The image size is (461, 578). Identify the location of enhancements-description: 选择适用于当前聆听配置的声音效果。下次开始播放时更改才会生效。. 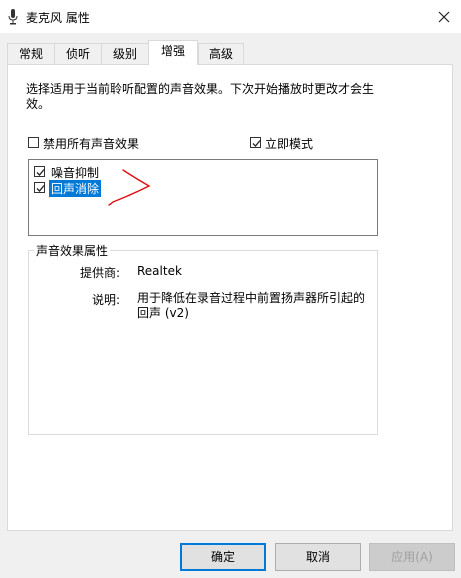
(200, 96).